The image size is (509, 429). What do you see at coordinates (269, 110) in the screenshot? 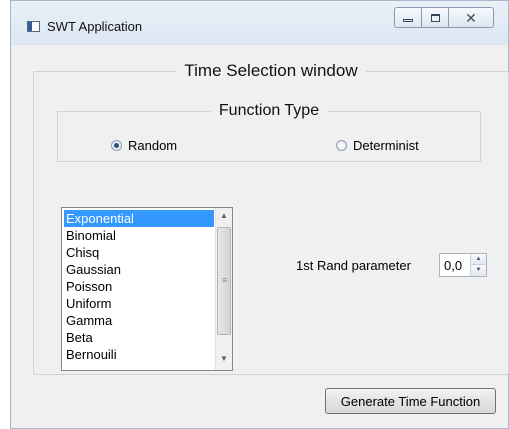
I see `function-type-legend: Function Type` at bounding box center [269, 110].